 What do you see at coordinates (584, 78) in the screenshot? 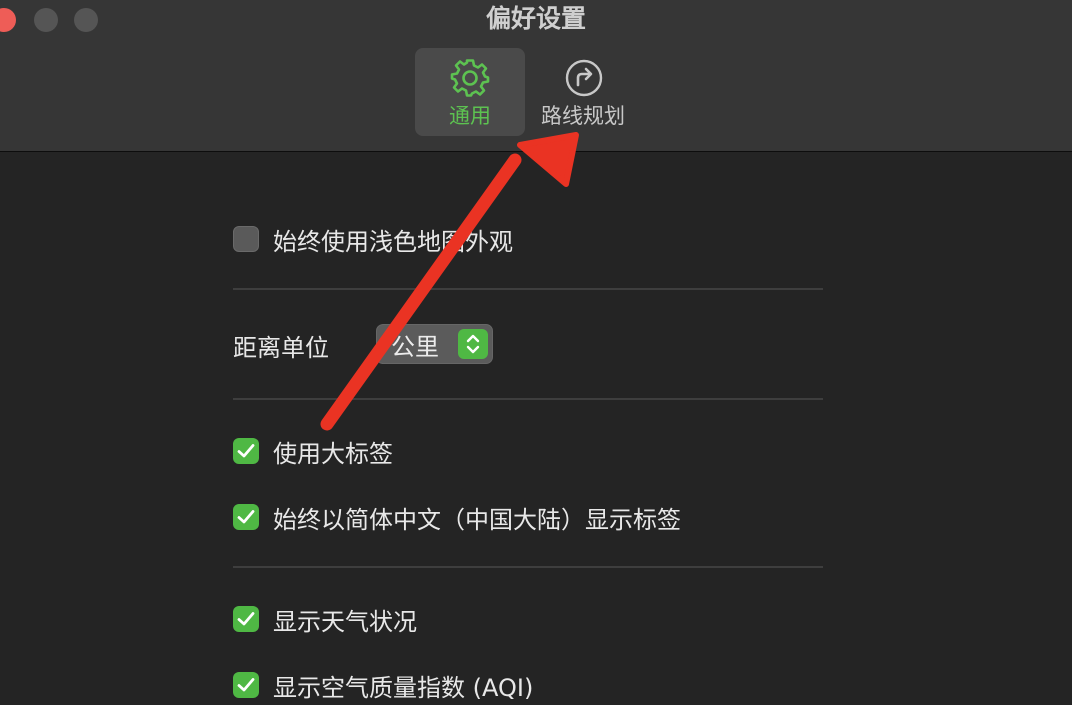
I see `route-arrow-icon` at bounding box center [584, 78].